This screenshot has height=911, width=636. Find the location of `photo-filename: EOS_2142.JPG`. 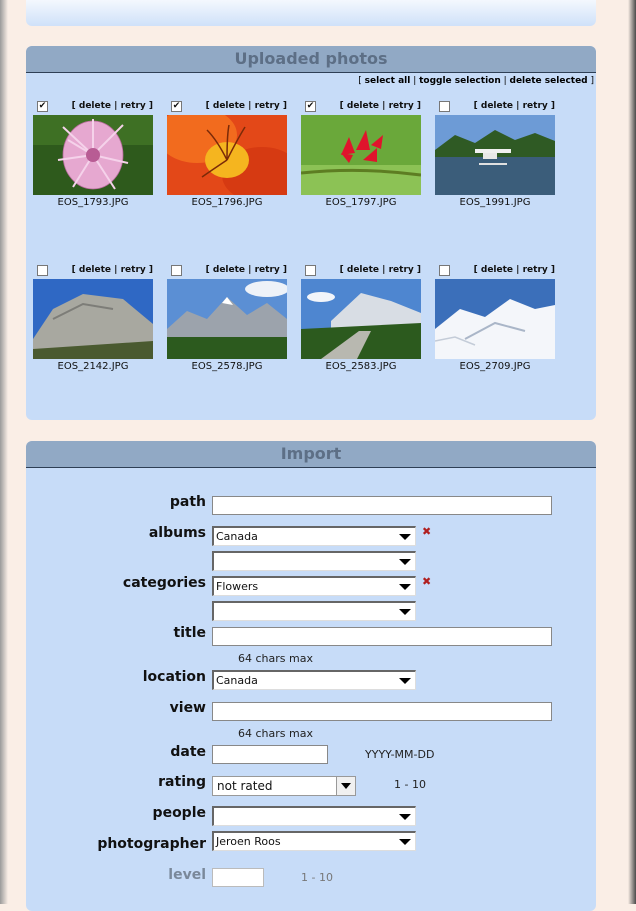

photo-filename: EOS_2142.JPG is located at coordinates (93, 366).